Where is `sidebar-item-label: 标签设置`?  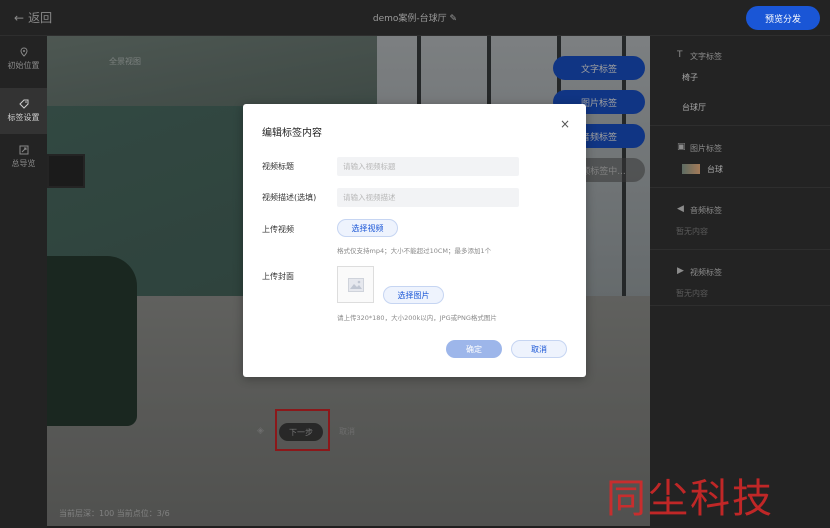
sidebar-item-label: 标签设置 is located at coordinates (23, 117).